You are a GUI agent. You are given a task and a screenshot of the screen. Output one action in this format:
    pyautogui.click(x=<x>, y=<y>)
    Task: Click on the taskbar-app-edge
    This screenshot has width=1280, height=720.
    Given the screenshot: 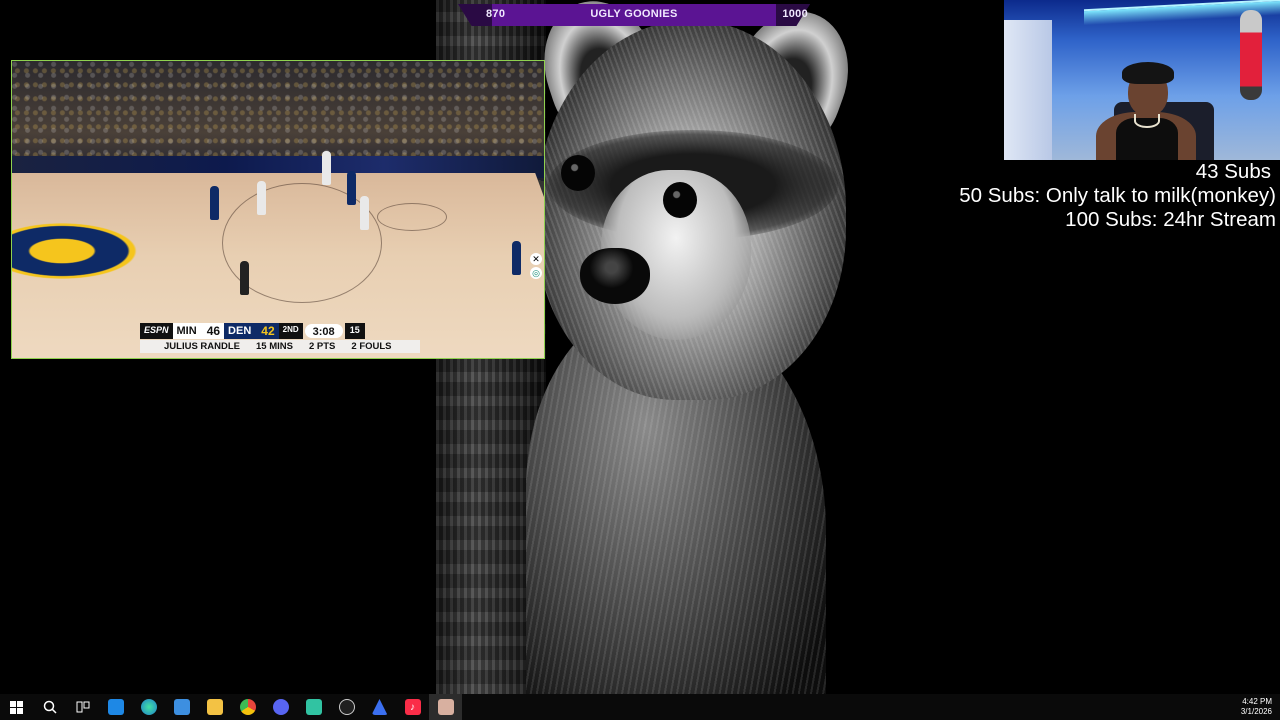 What is the action you would take?
    pyautogui.click(x=148, y=707)
    